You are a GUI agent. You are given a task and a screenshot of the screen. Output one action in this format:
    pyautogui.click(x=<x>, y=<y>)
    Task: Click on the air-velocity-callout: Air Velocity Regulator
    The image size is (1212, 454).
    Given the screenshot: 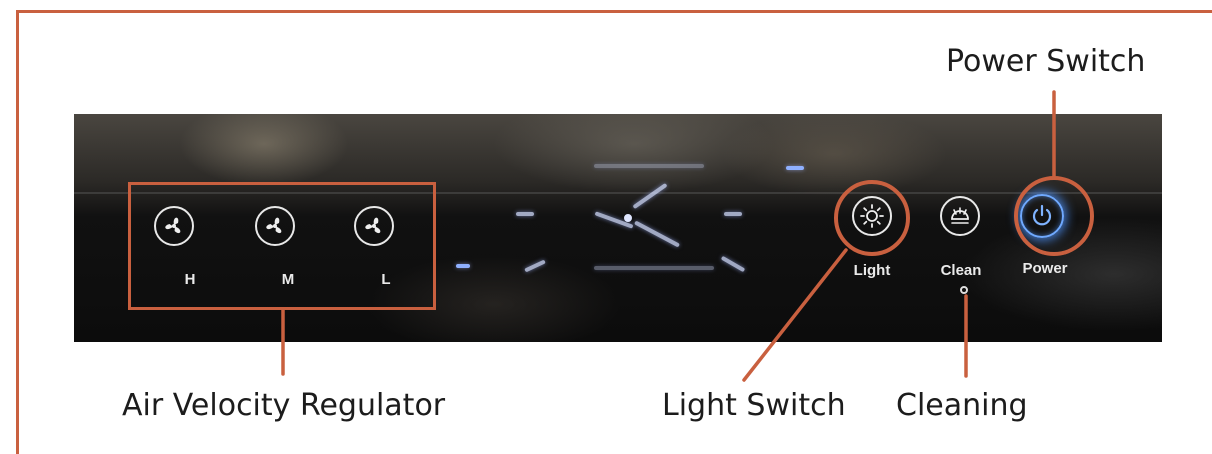 What is the action you would take?
    pyautogui.click(x=284, y=405)
    